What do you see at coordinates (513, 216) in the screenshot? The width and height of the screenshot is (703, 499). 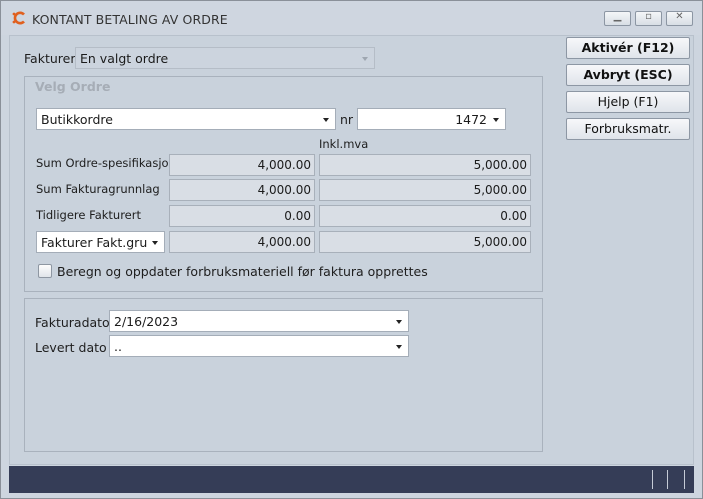 I see `tidligere-fakturert-inkl-value: 0.00` at bounding box center [513, 216].